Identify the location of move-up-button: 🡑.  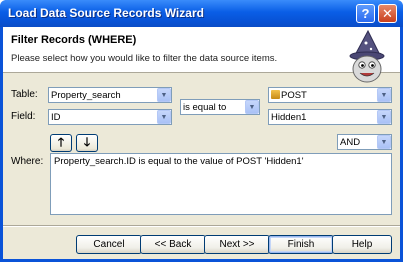
(61, 143).